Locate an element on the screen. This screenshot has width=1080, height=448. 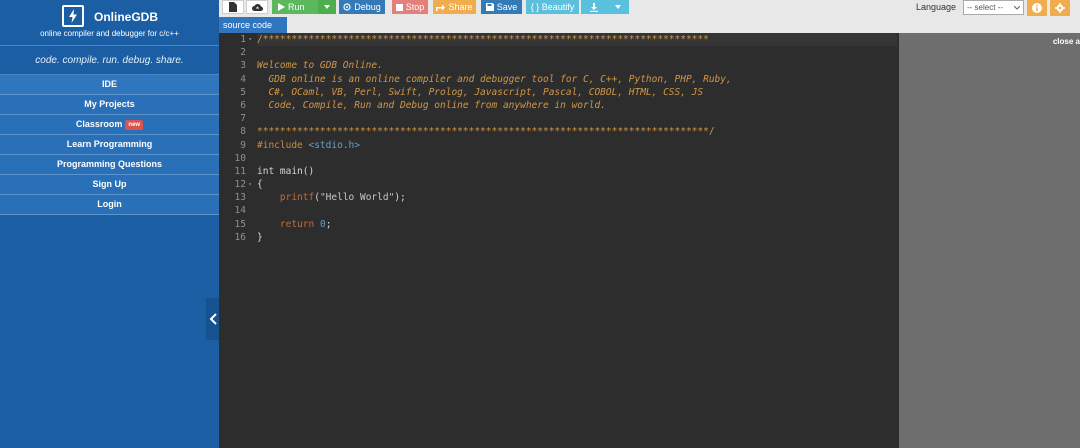
share-icon is located at coordinates (441, 7).